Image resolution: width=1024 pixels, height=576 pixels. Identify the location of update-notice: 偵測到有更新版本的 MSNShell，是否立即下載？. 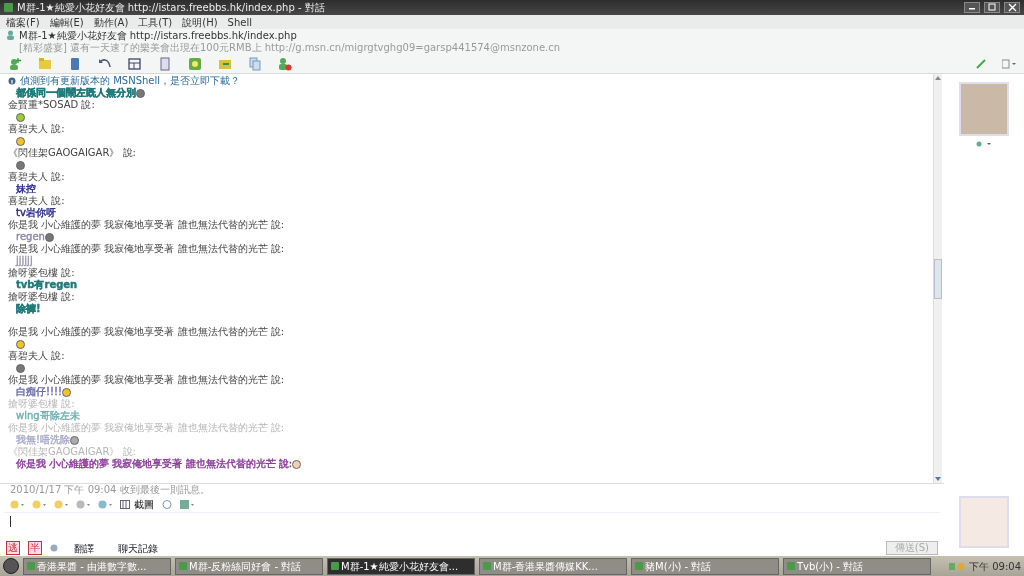
(130, 81).